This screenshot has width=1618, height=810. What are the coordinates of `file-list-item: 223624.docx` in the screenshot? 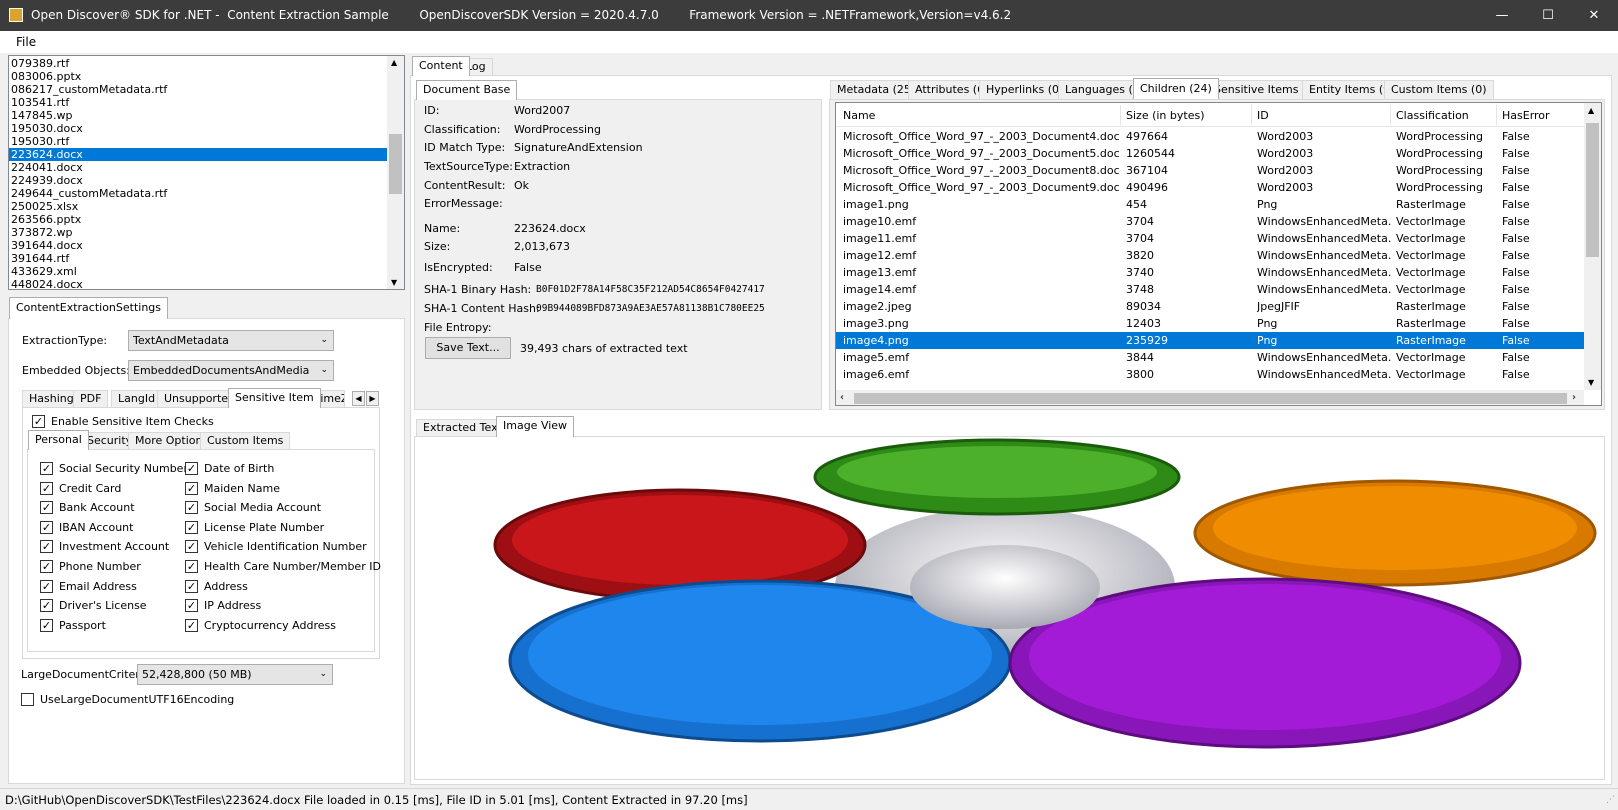 It's located at (198, 154).